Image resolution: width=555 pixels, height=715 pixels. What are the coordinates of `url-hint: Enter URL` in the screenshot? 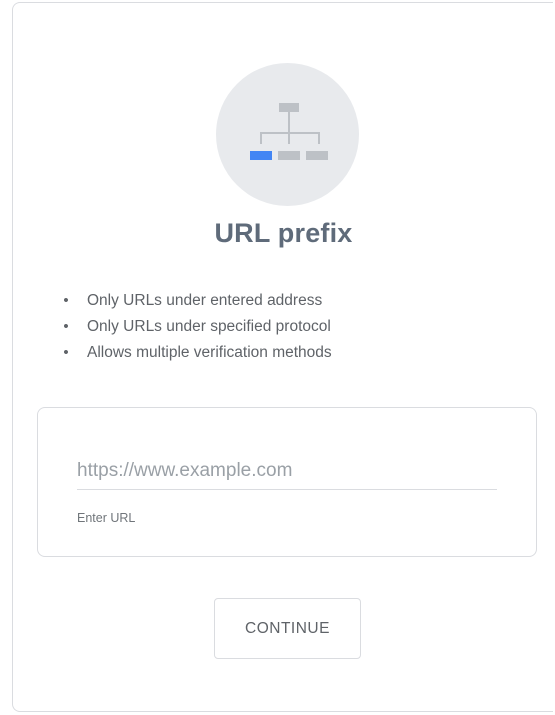 It's located at (106, 518).